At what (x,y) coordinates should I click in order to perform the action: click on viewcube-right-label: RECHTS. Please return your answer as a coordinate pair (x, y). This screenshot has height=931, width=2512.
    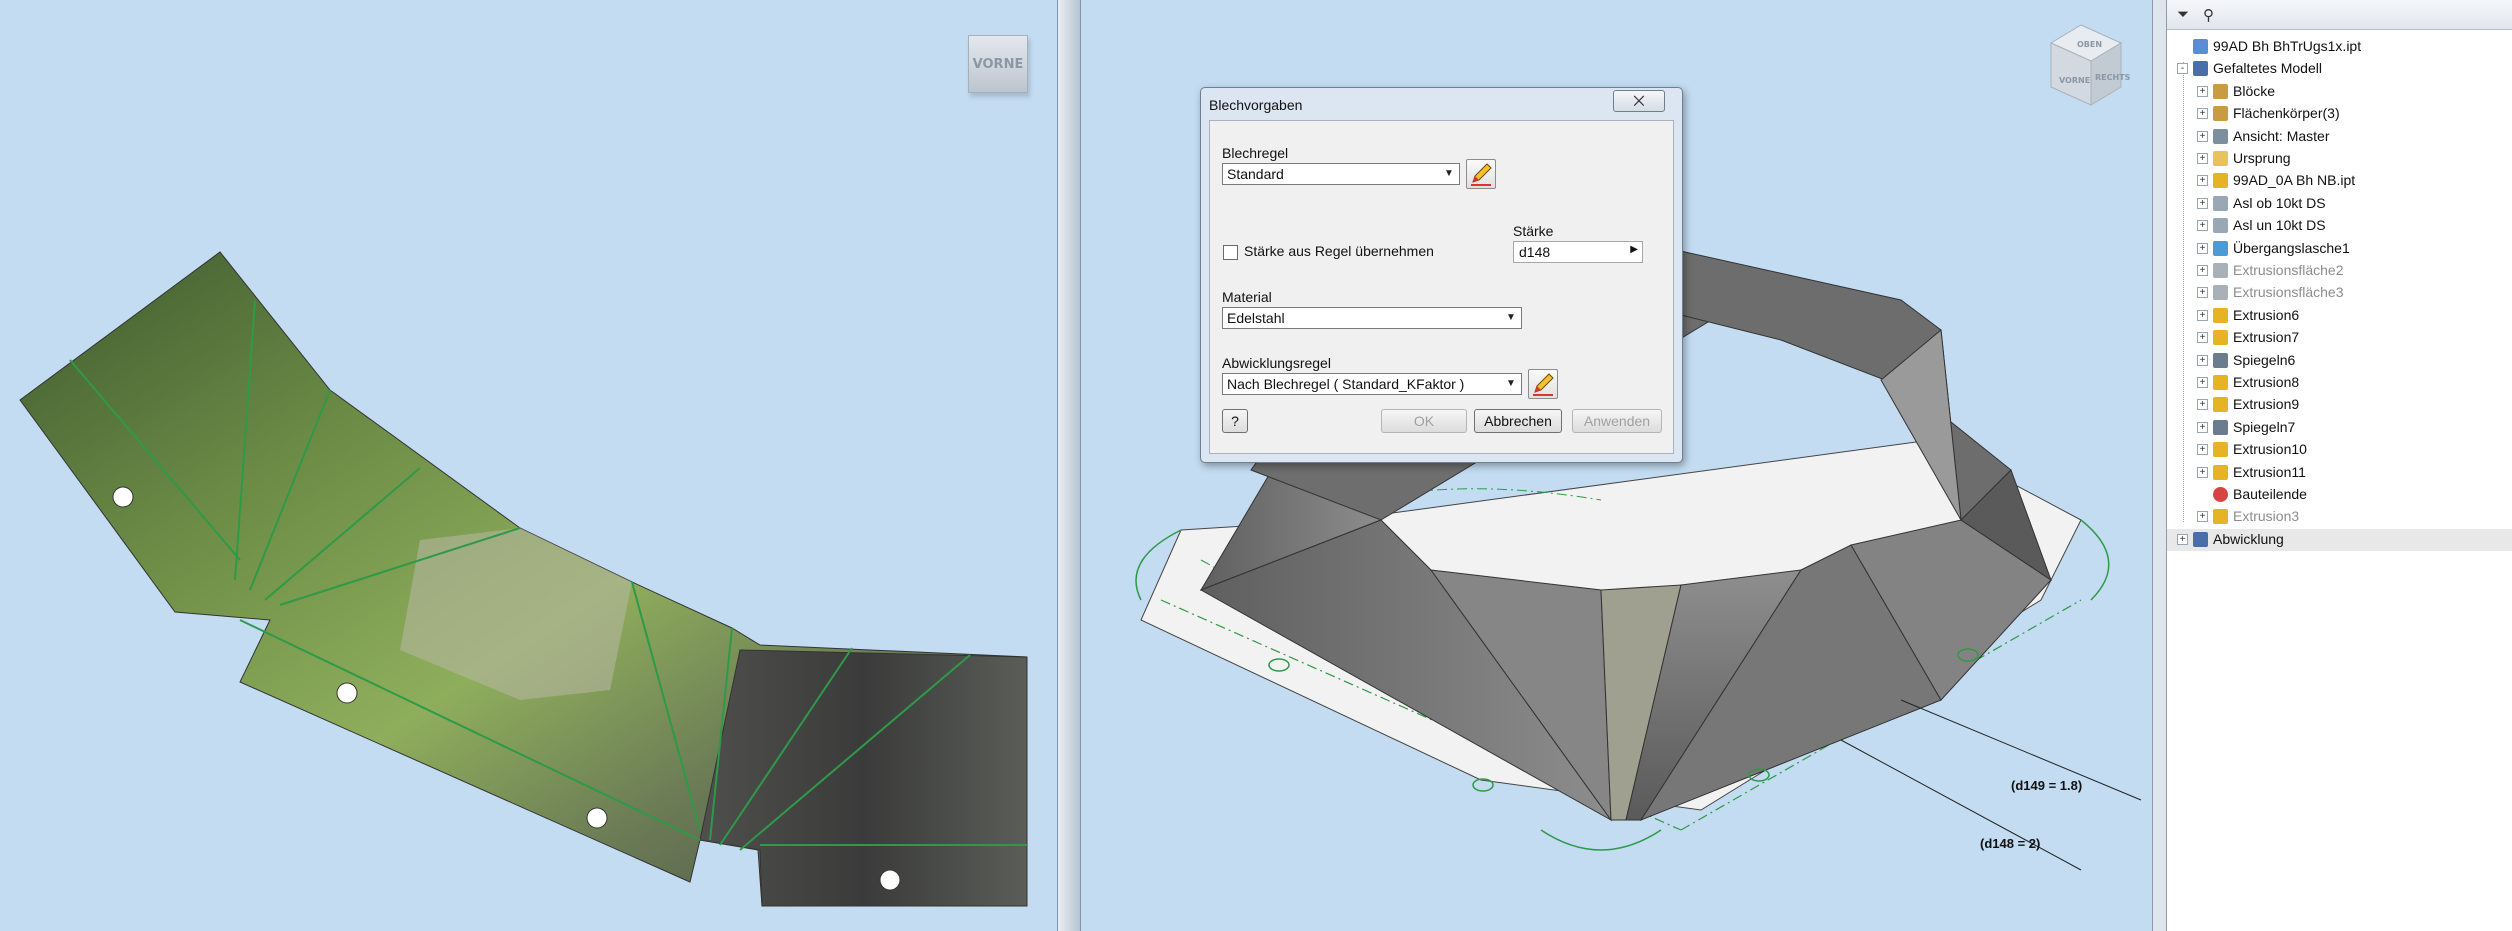
    Looking at the image, I should click on (2113, 77).